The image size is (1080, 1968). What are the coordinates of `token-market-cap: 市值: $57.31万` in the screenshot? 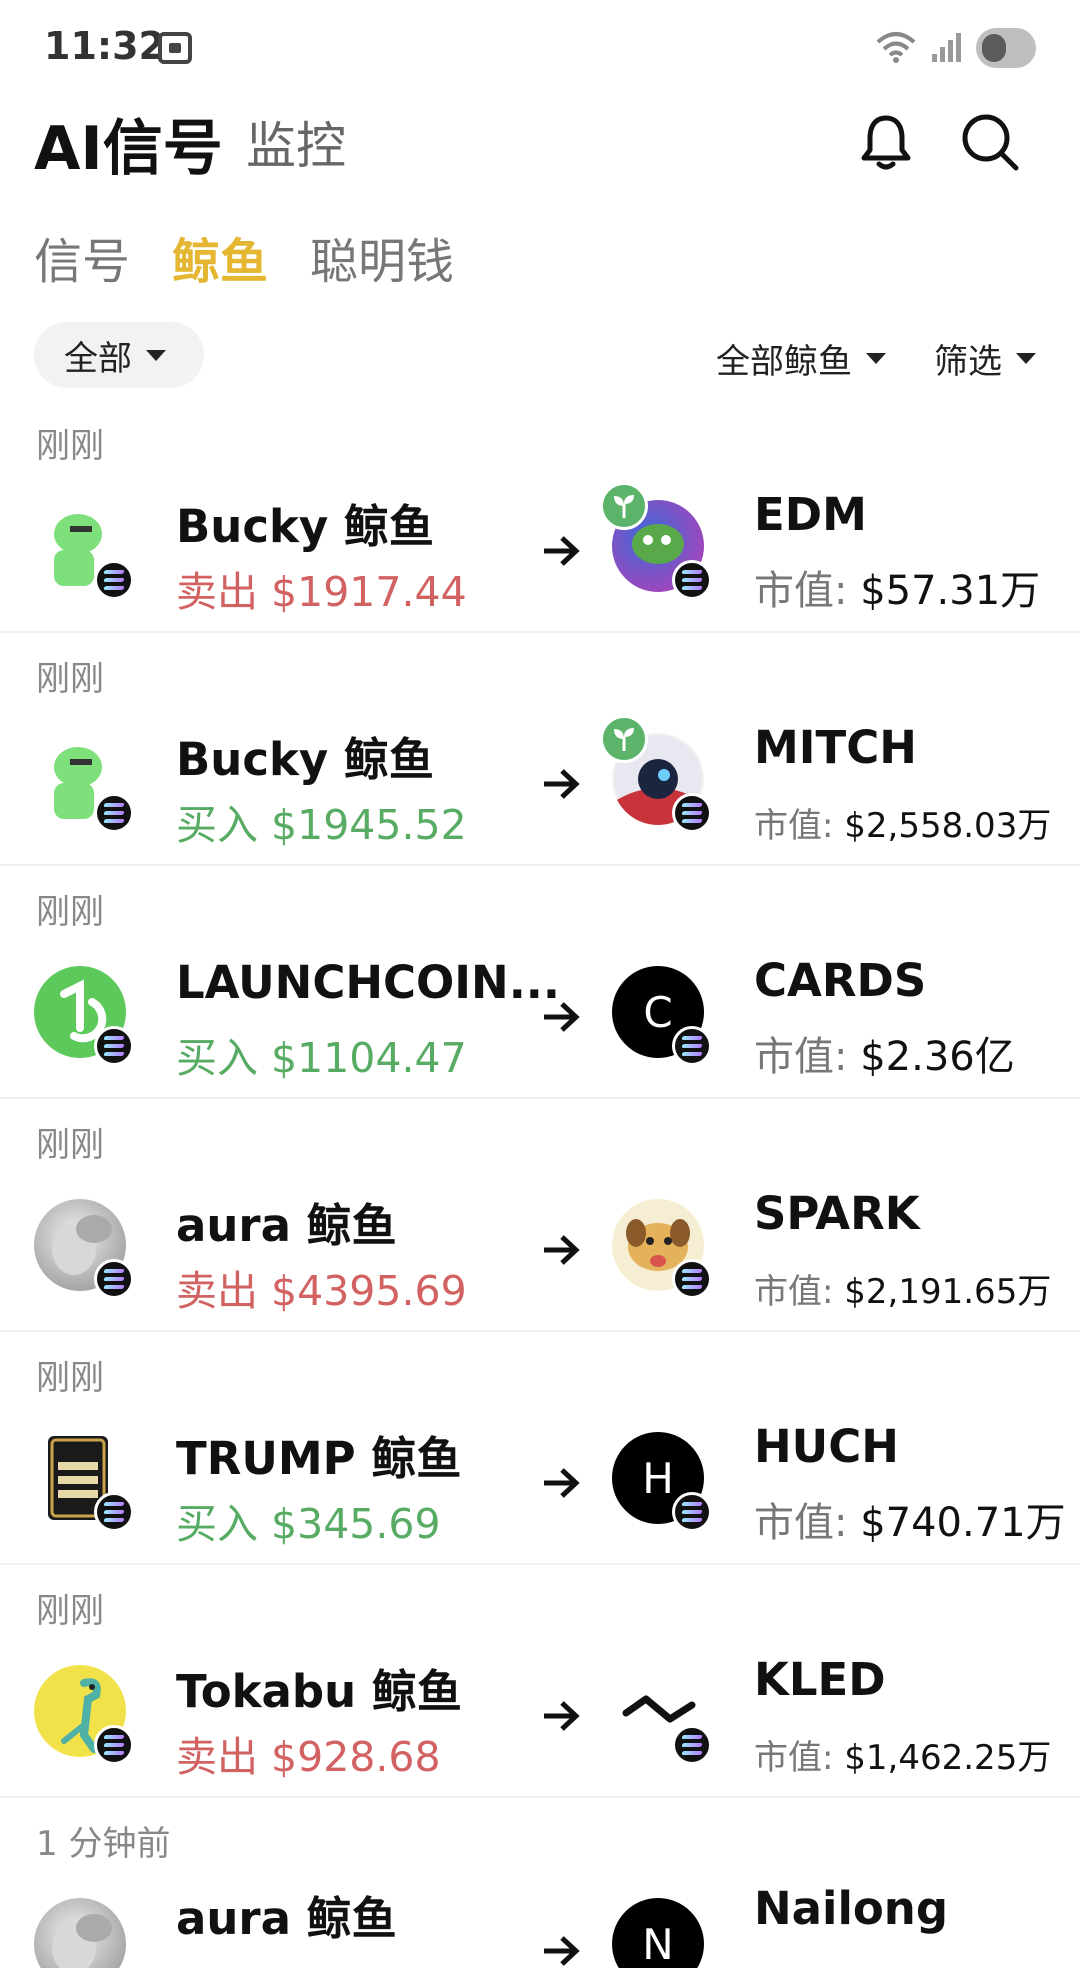 It's located at (897, 587).